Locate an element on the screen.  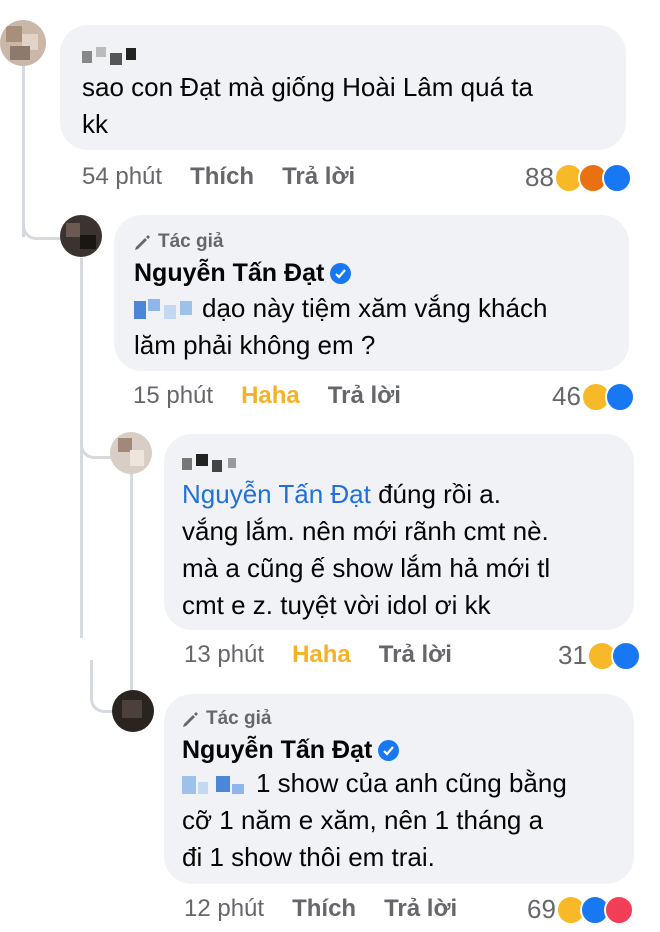
comment-time: 54 phút is located at coordinates (122, 177).